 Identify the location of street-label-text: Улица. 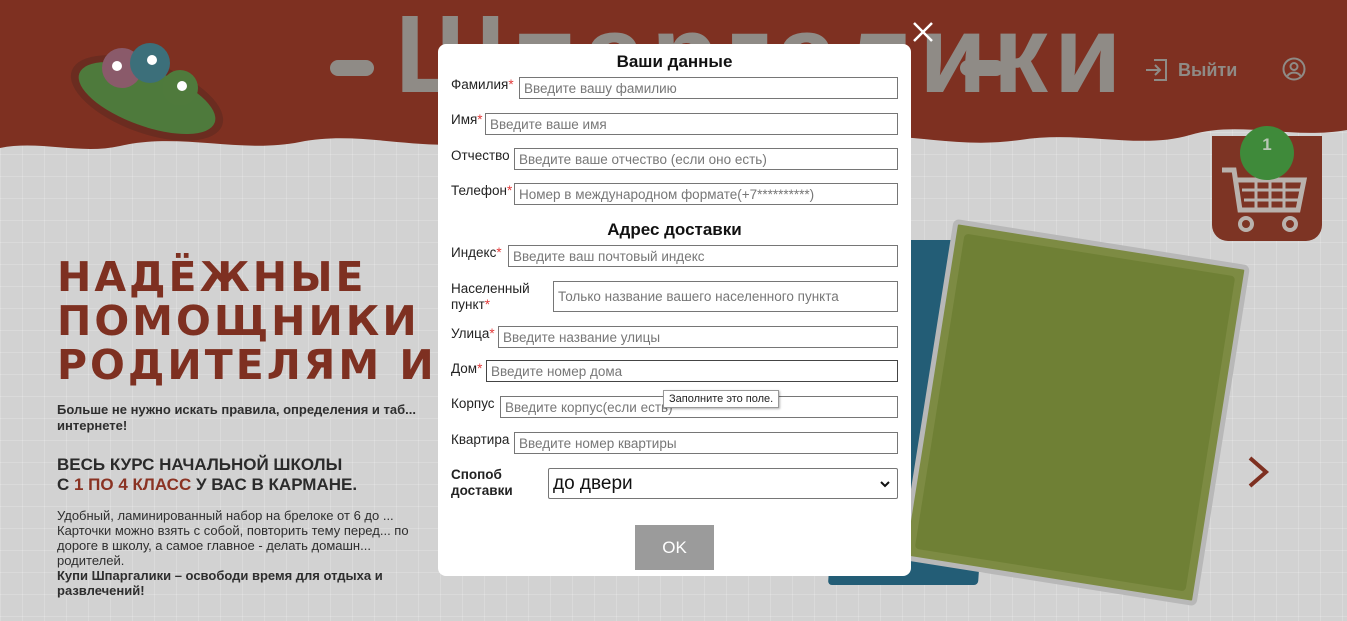
(470, 333).